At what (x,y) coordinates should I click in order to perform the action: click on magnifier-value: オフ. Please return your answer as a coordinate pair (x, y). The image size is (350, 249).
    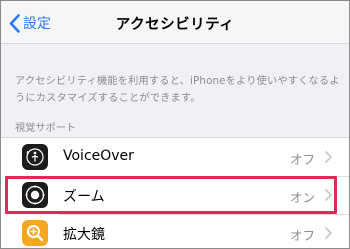
    Looking at the image, I should click on (302, 235).